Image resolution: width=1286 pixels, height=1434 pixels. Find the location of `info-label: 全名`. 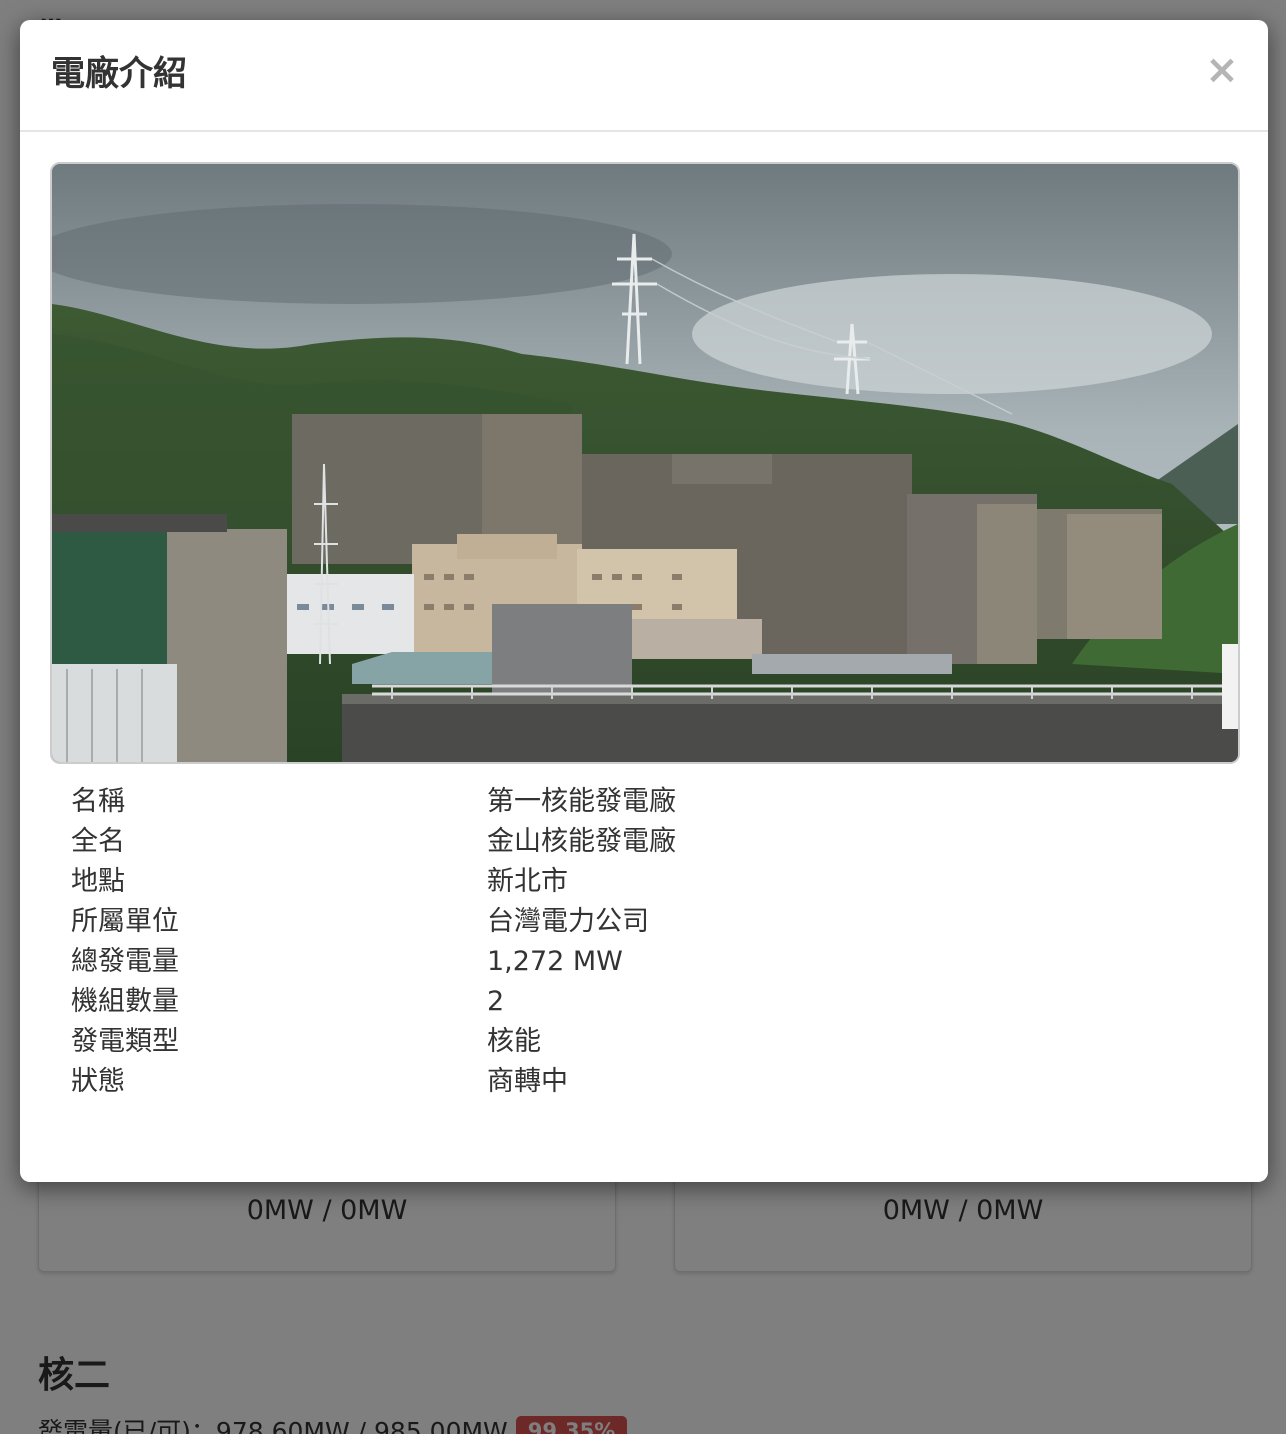

info-label: 全名 is located at coordinates (98, 841).